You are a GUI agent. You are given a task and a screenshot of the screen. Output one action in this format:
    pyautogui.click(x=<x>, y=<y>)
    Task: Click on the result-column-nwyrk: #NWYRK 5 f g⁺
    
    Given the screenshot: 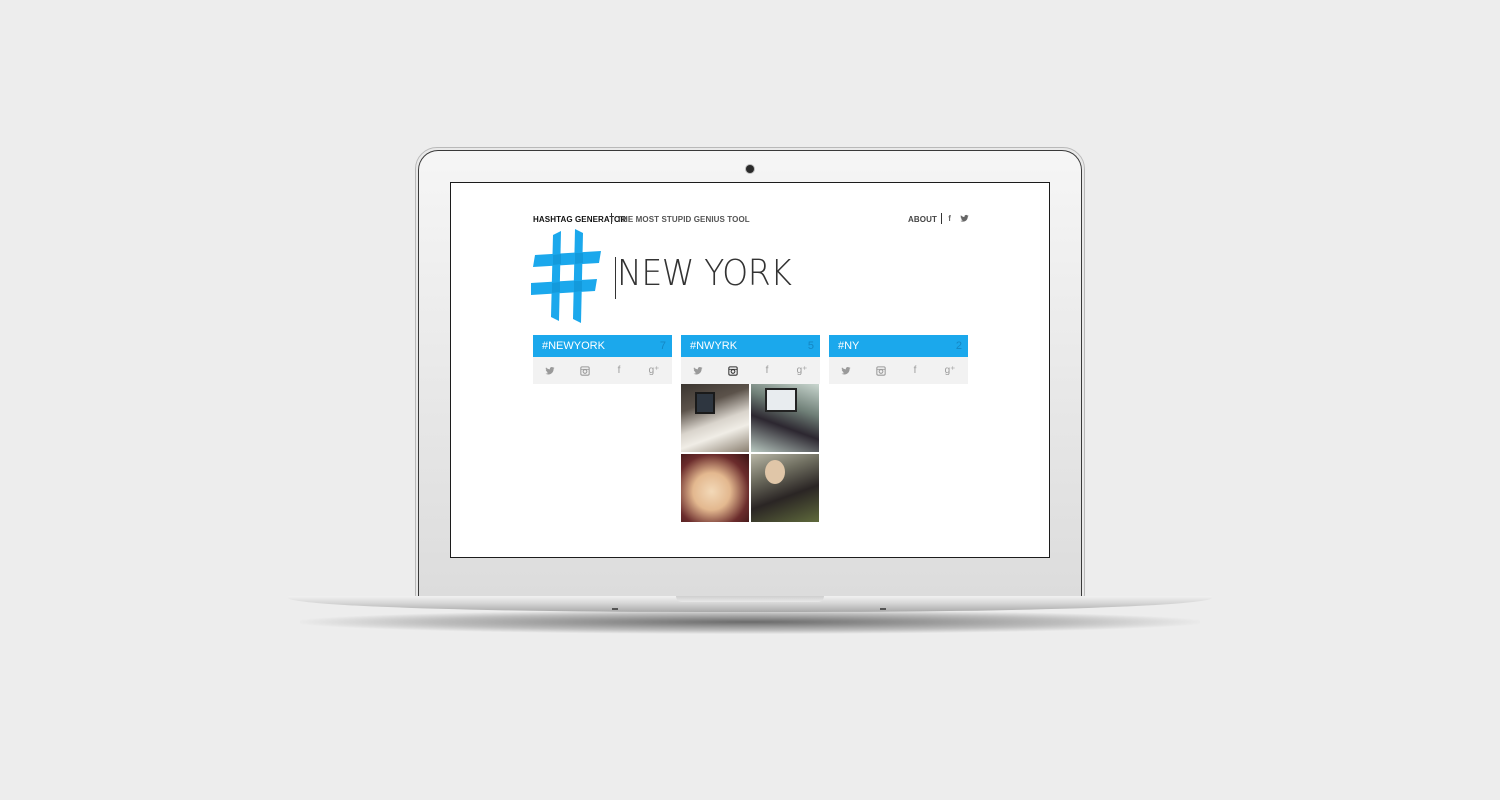 What is the action you would take?
    pyautogui.click(x=750, y=428)
    